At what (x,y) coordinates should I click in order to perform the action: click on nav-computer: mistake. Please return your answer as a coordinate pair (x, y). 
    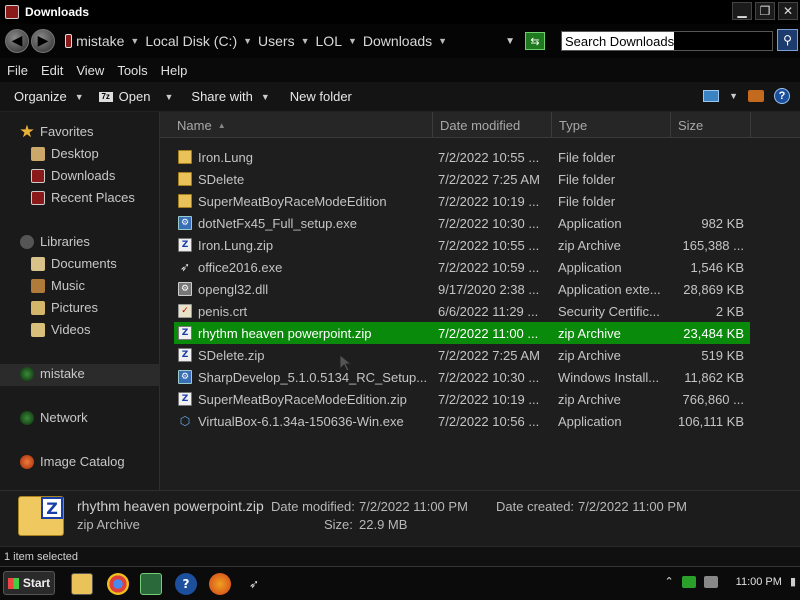
    Looking at the image, I should click on (52, 373).